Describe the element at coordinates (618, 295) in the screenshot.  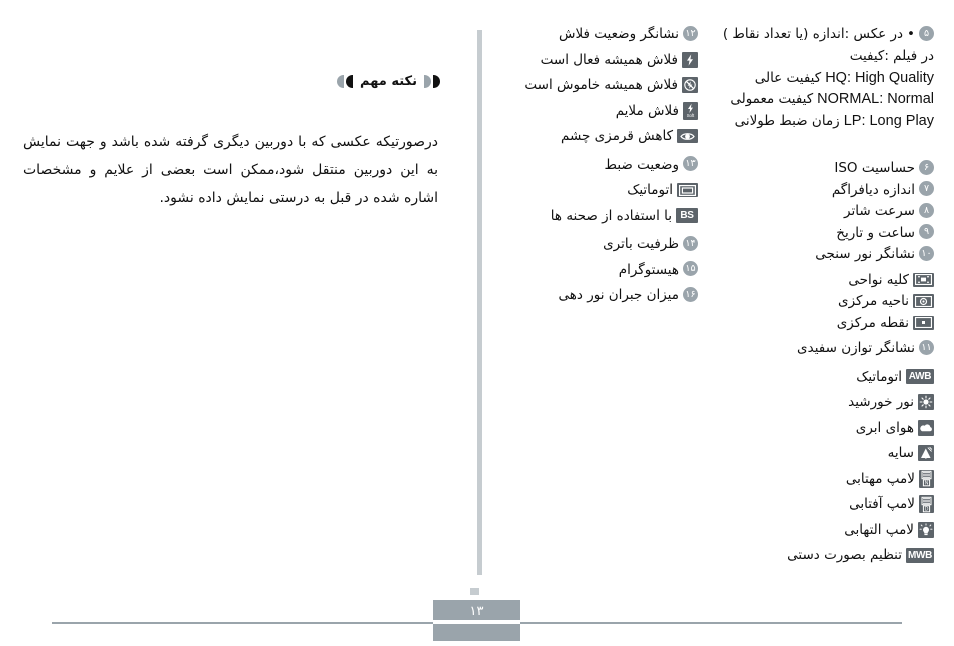
I see `item-label: میزان جبران نور دهی` at that location.